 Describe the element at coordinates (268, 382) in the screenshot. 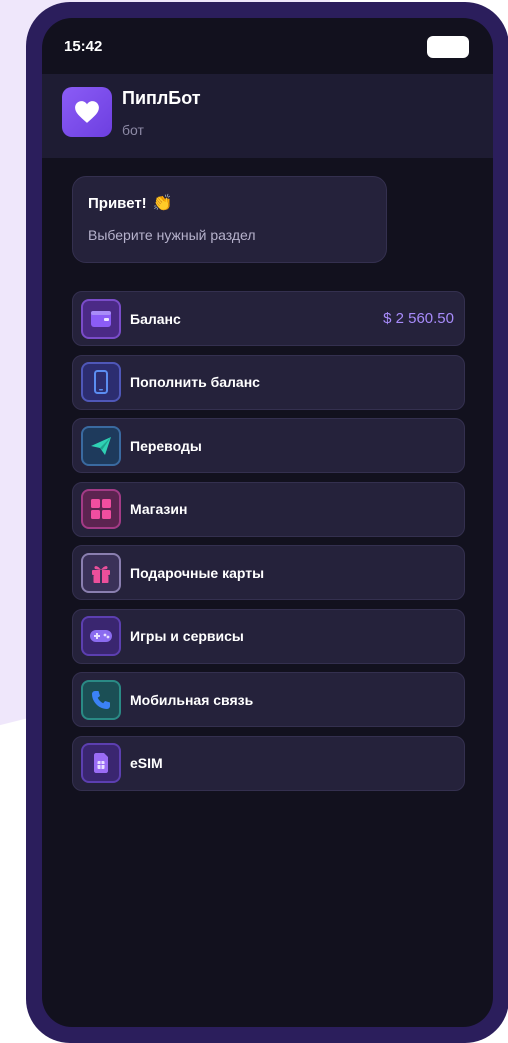

I see `menu-item-top-up: Пополнить баланс` at that location.